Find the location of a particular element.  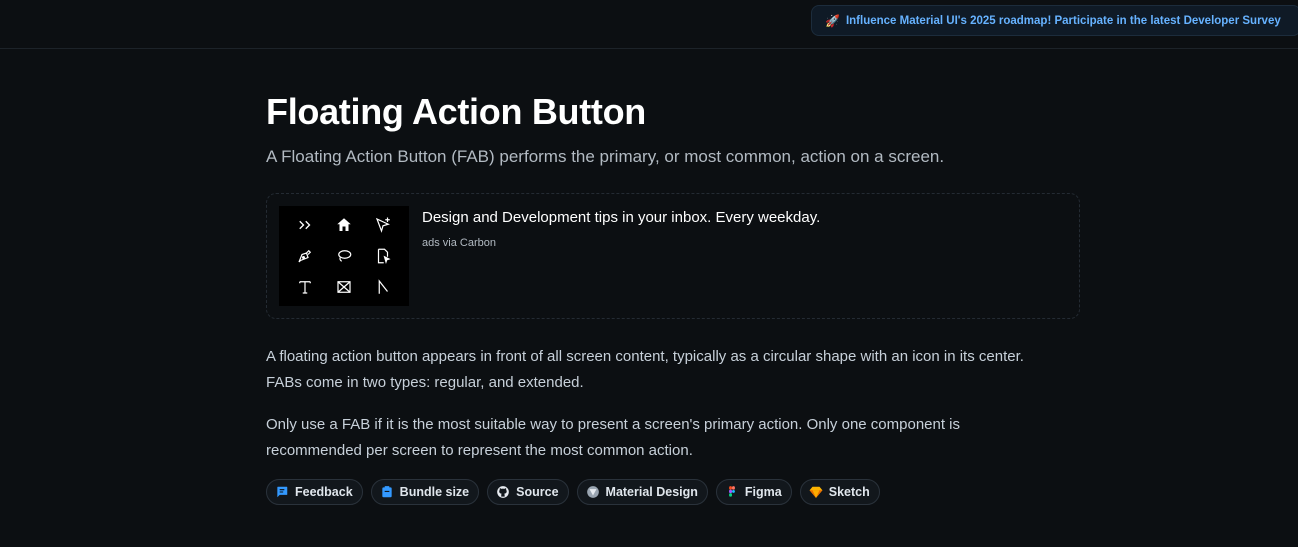

bundle-icon is located at coordinates (387, 492).